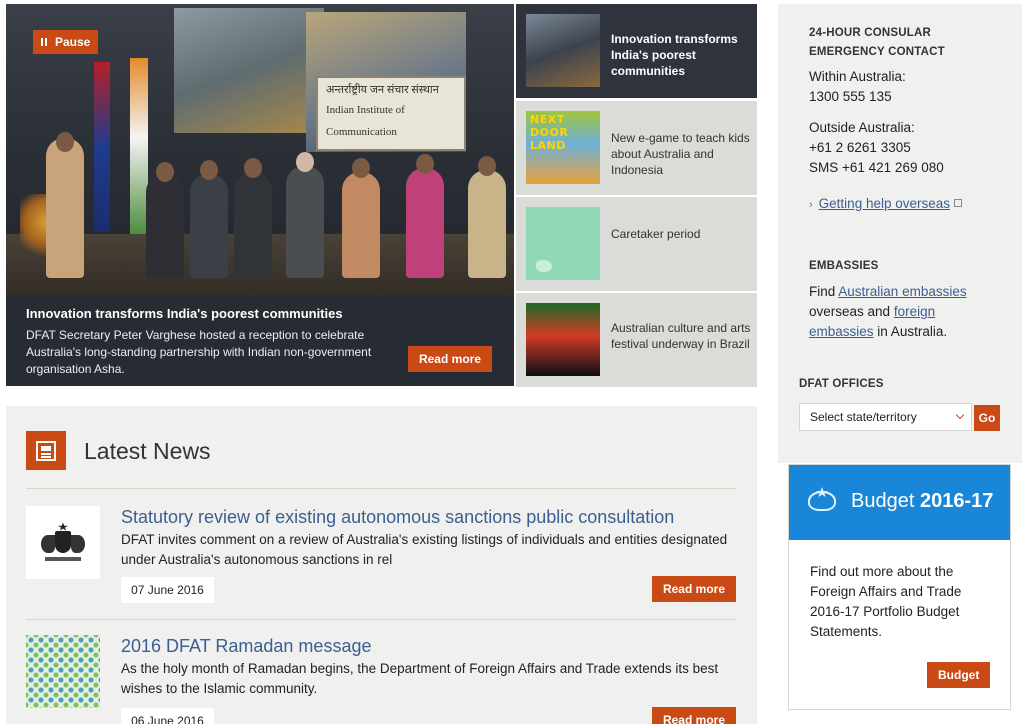 This screenshot has width=1023, height=724. What do you see at coordinates (841, 384) in the screenshot?
I see `dfat-offices-heading: DFAT OFFICES` at bounding box center [841, 384].